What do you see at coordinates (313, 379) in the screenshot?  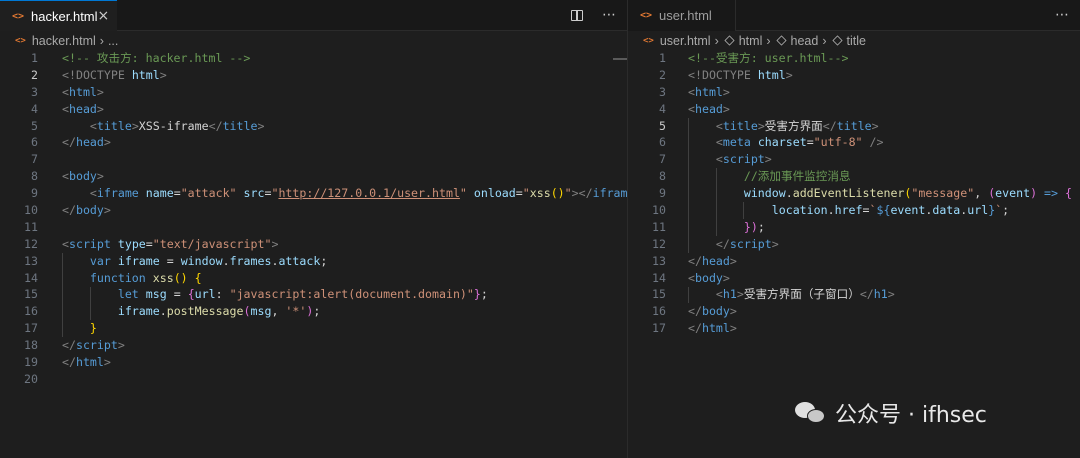 I see `code-line: 20` at bounding box center [313, 379].